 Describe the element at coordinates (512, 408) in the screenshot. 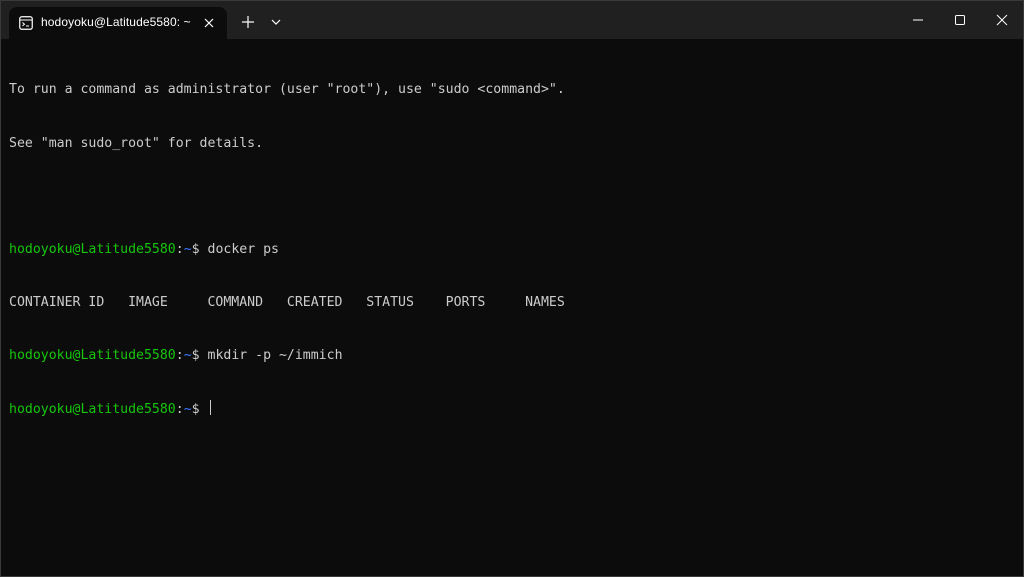

I see `command-line-active: hodoyoku@Latitude5580:~$` at that location.